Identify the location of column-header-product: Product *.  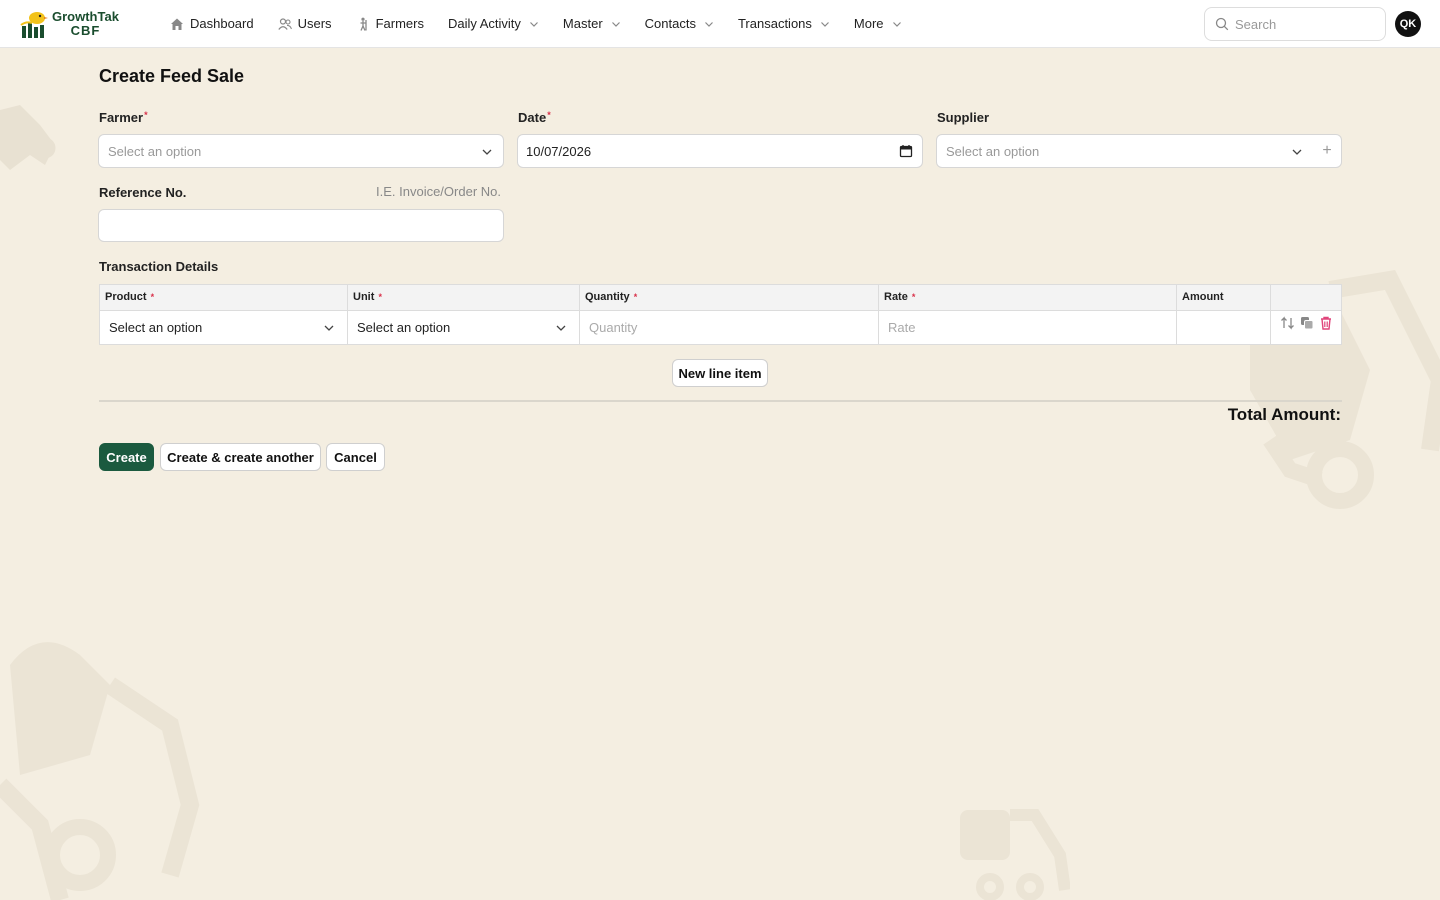
(224, 298).